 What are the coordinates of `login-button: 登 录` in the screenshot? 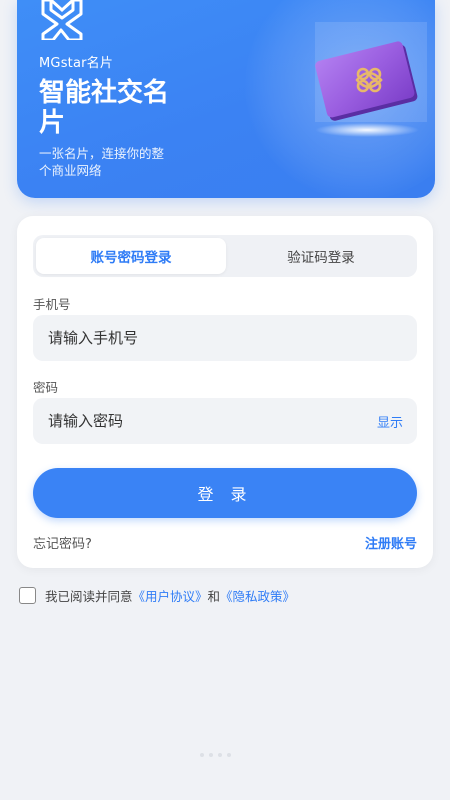 It's located at (225, 493).